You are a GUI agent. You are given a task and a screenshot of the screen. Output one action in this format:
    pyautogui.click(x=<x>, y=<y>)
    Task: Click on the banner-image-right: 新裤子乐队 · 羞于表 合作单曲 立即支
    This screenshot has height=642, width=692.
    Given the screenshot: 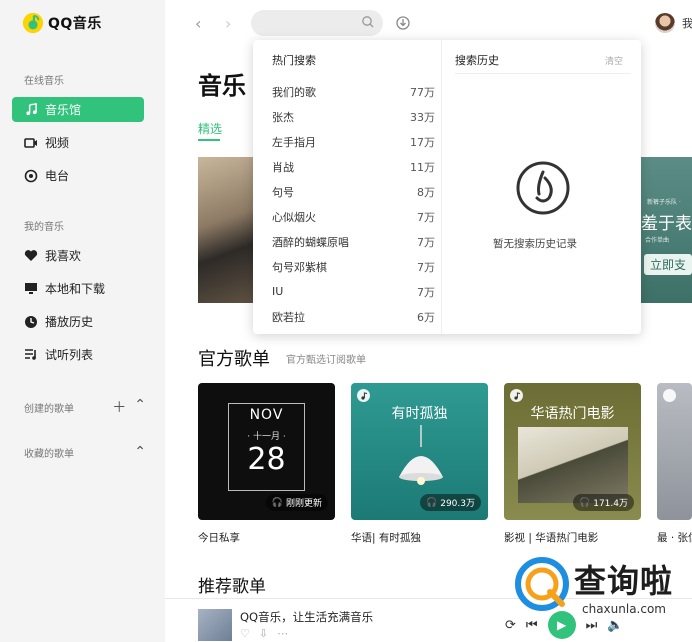 What is the action you would take?
    pyautogui.click(x=666, y=230)
    